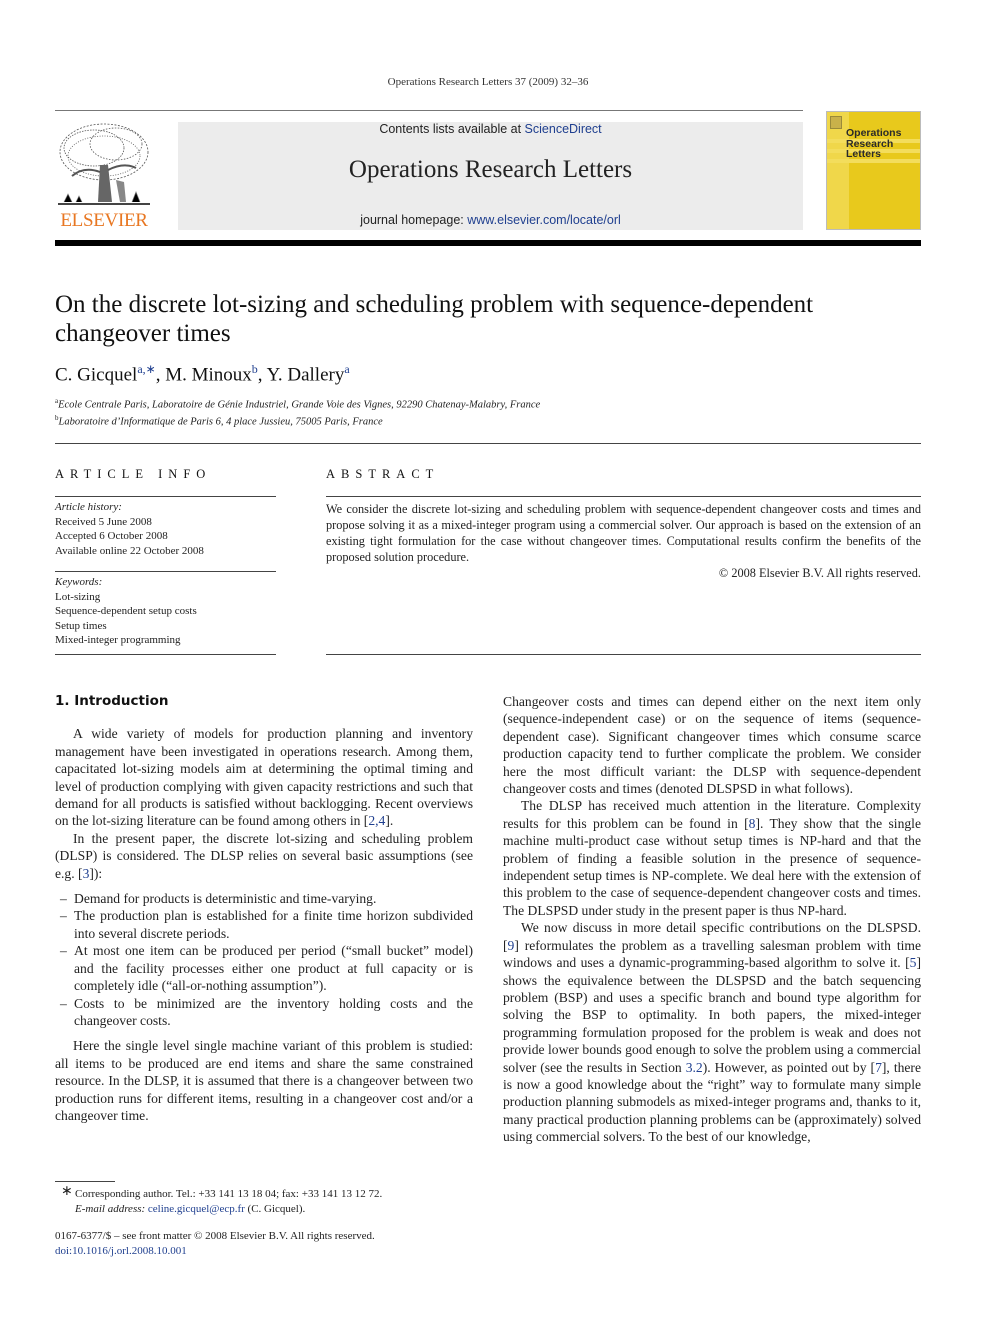  Describe the element at coordinates (78, 596) in the screenshot. I see `keyword: Lot-sizing` at that location.